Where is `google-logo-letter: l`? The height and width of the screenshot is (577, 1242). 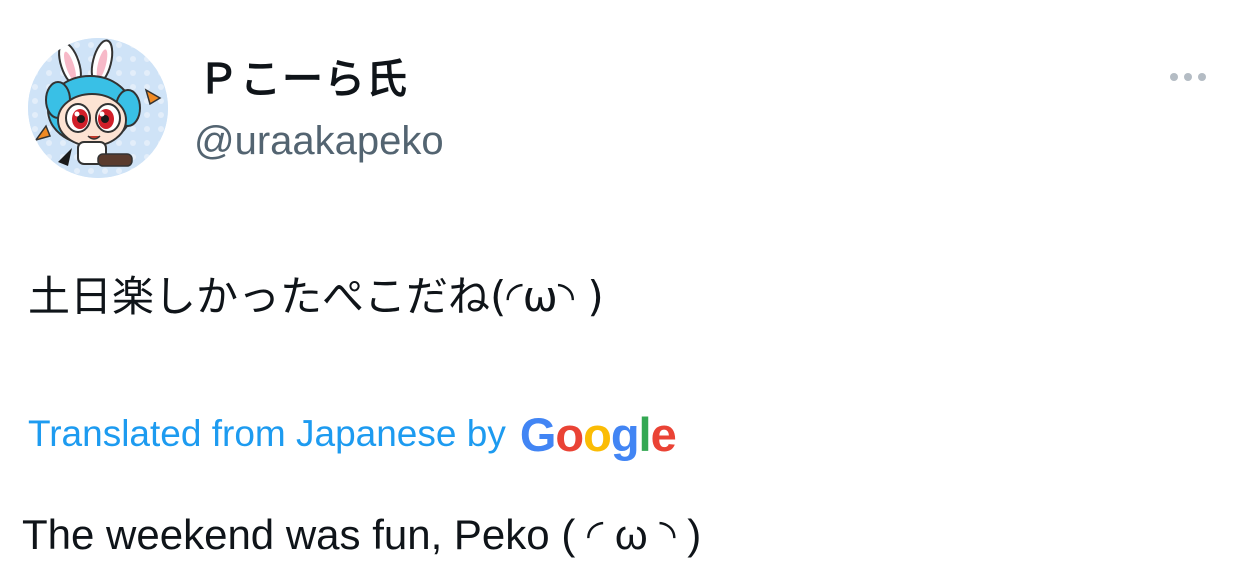
google-logo-letter: l is located at coordinates (645, 434).